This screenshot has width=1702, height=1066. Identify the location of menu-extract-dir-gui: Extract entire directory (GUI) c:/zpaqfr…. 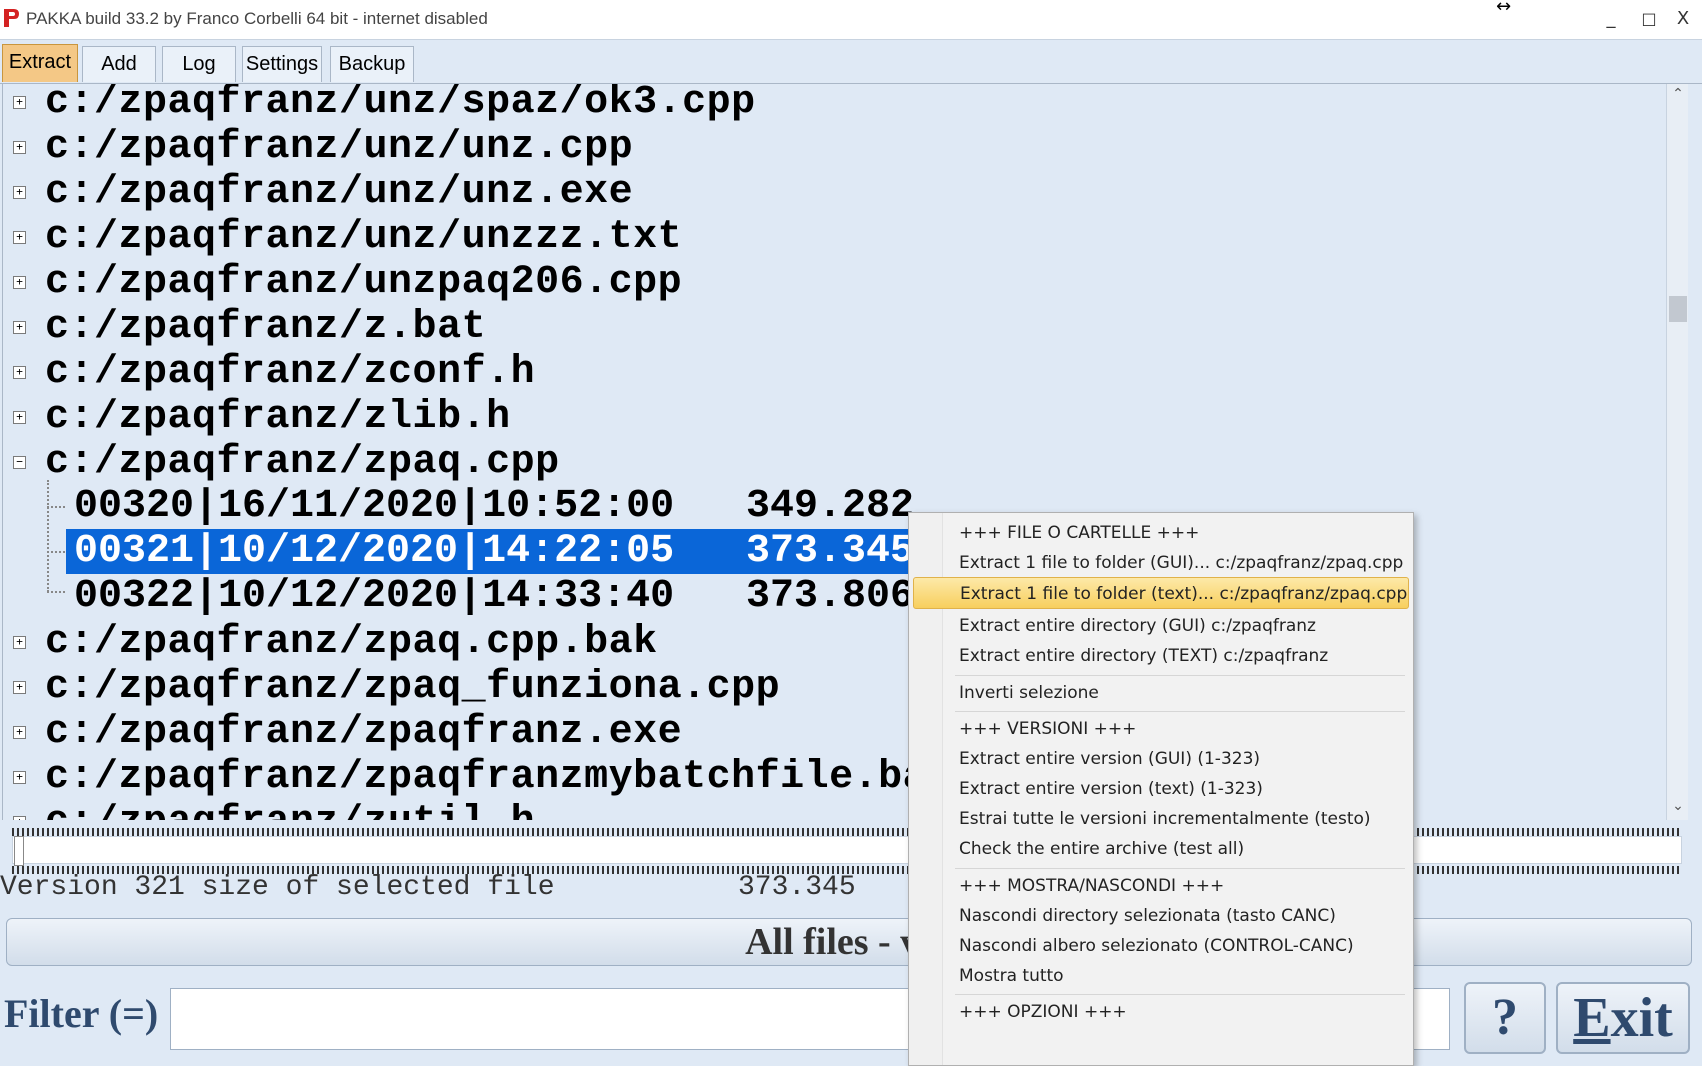
(1161, 626).